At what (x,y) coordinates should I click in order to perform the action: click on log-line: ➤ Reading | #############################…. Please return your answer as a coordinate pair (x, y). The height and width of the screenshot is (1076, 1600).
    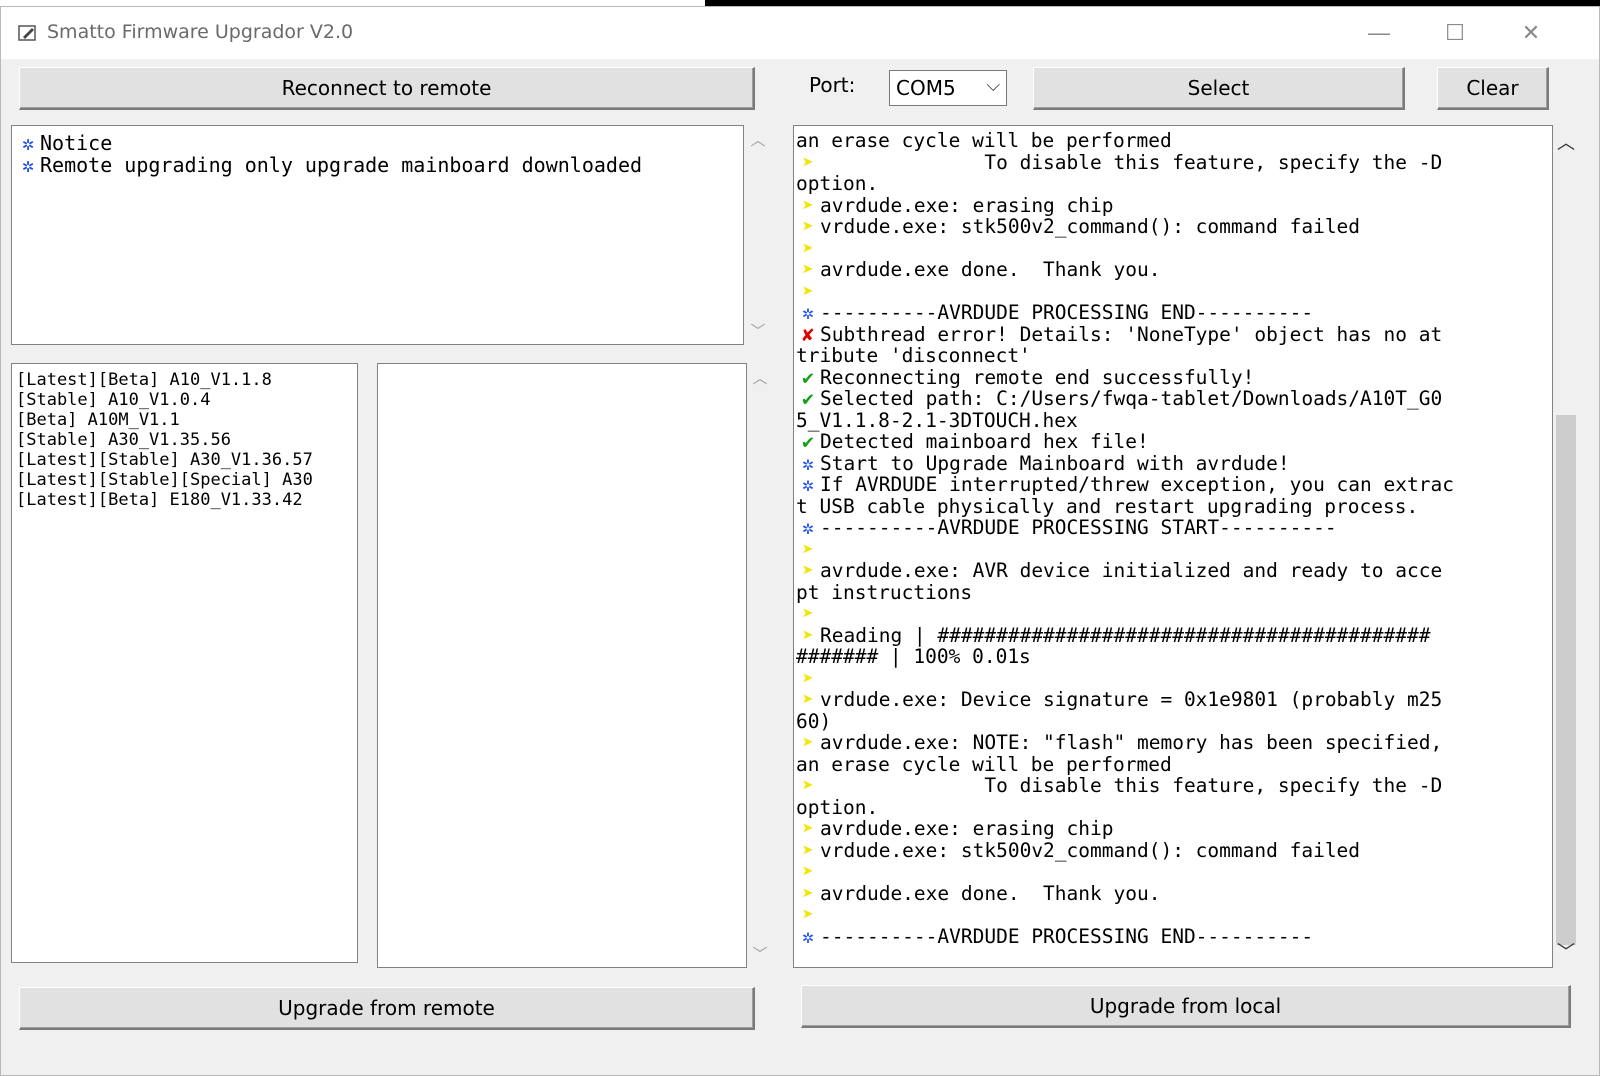
    Looking at the image, I should click on (1113, 635).